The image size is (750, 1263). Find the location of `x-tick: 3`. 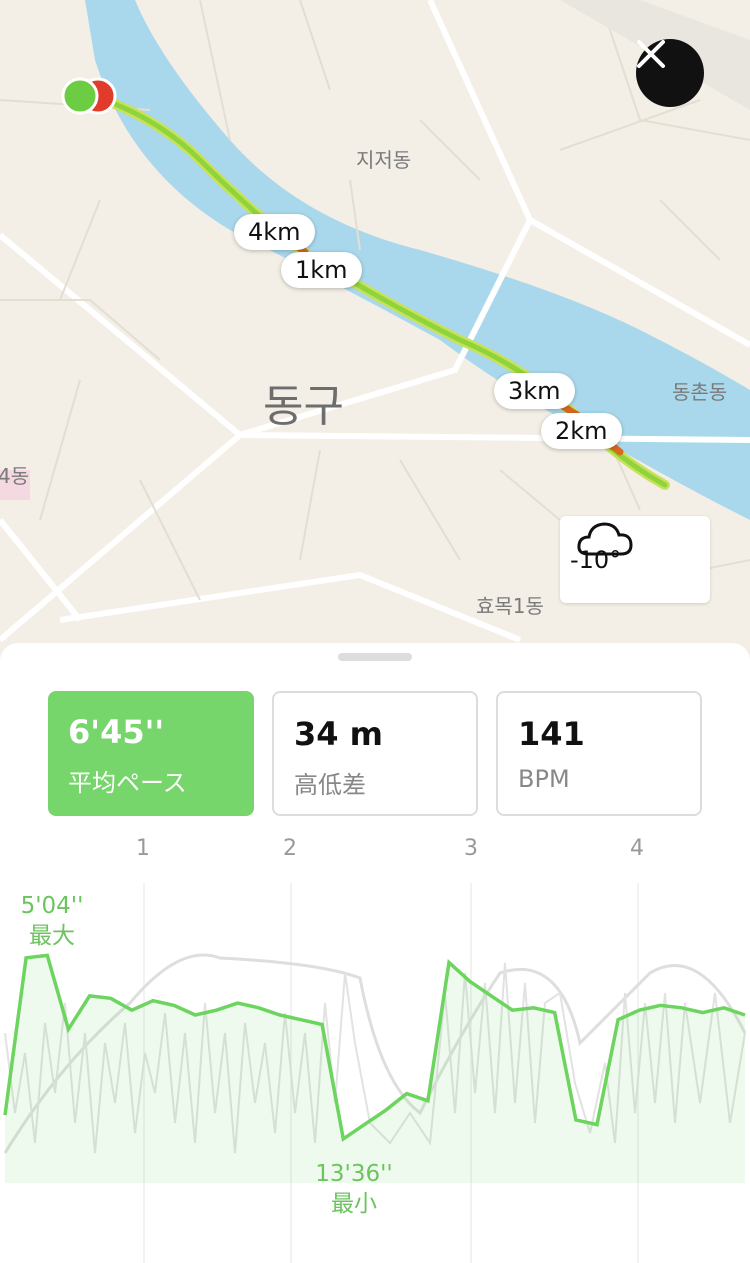

x-tick: 3 is located at coordinates (471, 848).